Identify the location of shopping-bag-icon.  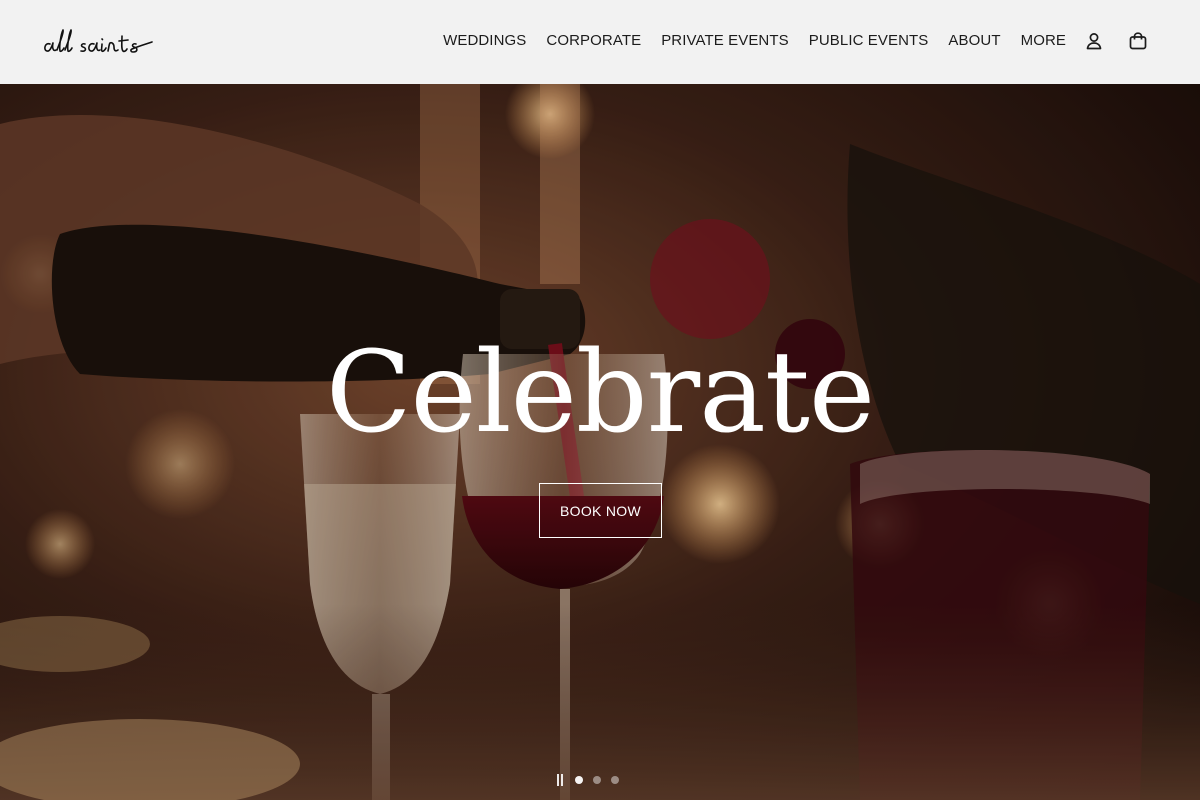
(1138, 41).